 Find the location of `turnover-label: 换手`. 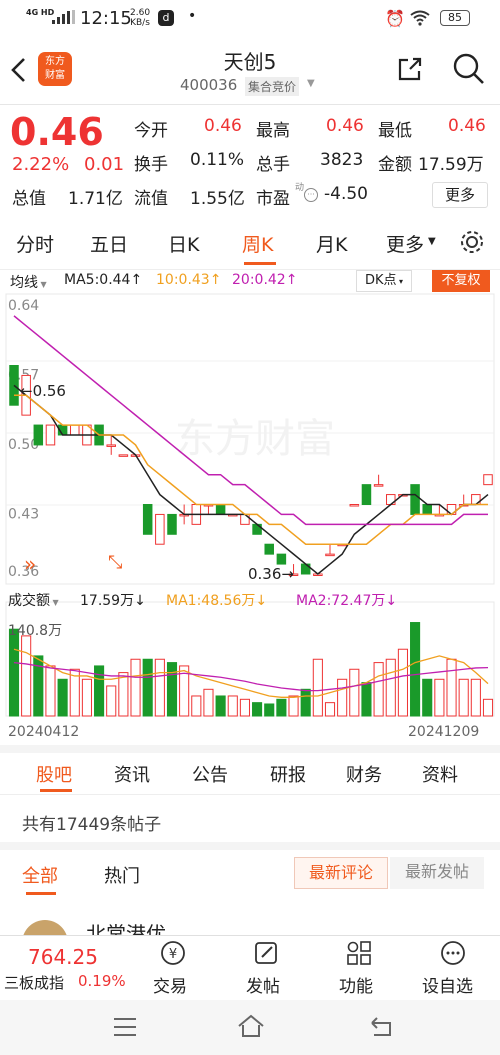

turnover-label: 换手 is located at coordinates (151, 165).